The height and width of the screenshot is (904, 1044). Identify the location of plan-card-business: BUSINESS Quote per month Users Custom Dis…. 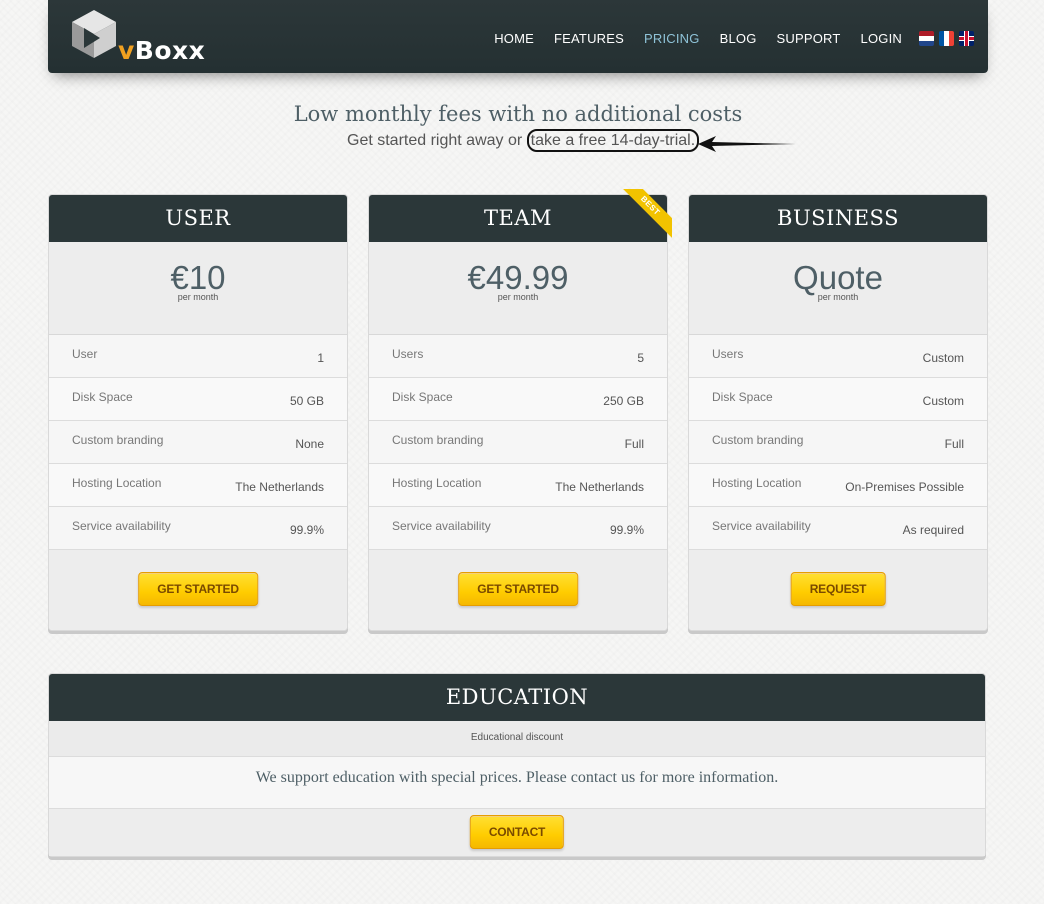
(838, 412).